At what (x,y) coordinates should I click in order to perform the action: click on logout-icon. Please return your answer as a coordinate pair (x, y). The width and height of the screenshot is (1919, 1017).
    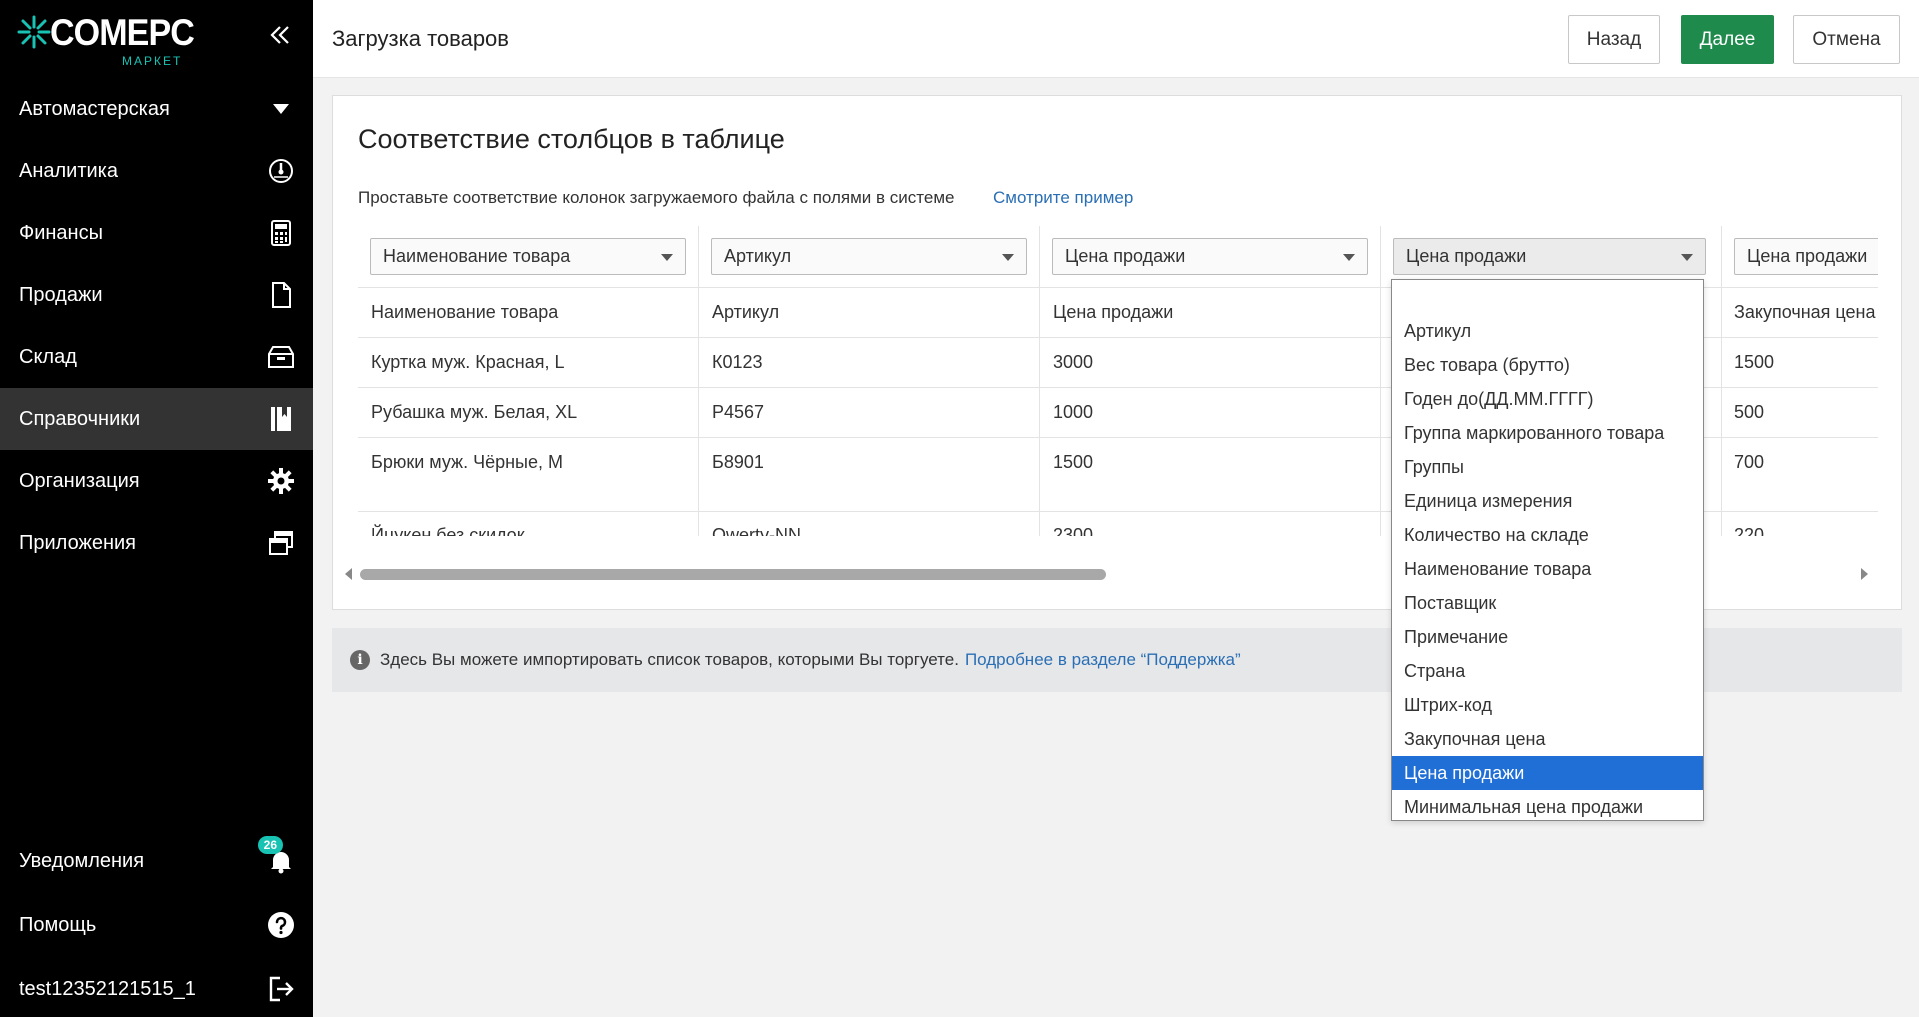
    Looking at the image, I should click on (281, 989).